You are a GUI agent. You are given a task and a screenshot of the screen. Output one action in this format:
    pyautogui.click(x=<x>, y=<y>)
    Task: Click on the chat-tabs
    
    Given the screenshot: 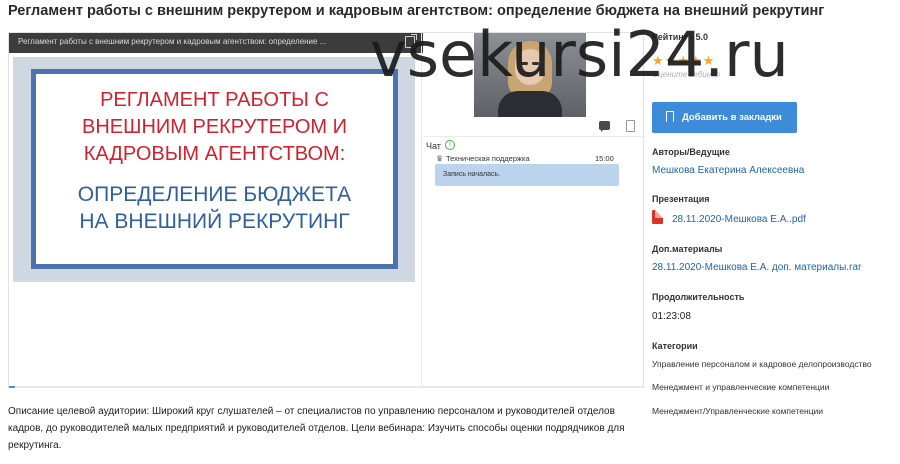 What is the action you would take?
    pyautogui.click(x=534, y=128)
    